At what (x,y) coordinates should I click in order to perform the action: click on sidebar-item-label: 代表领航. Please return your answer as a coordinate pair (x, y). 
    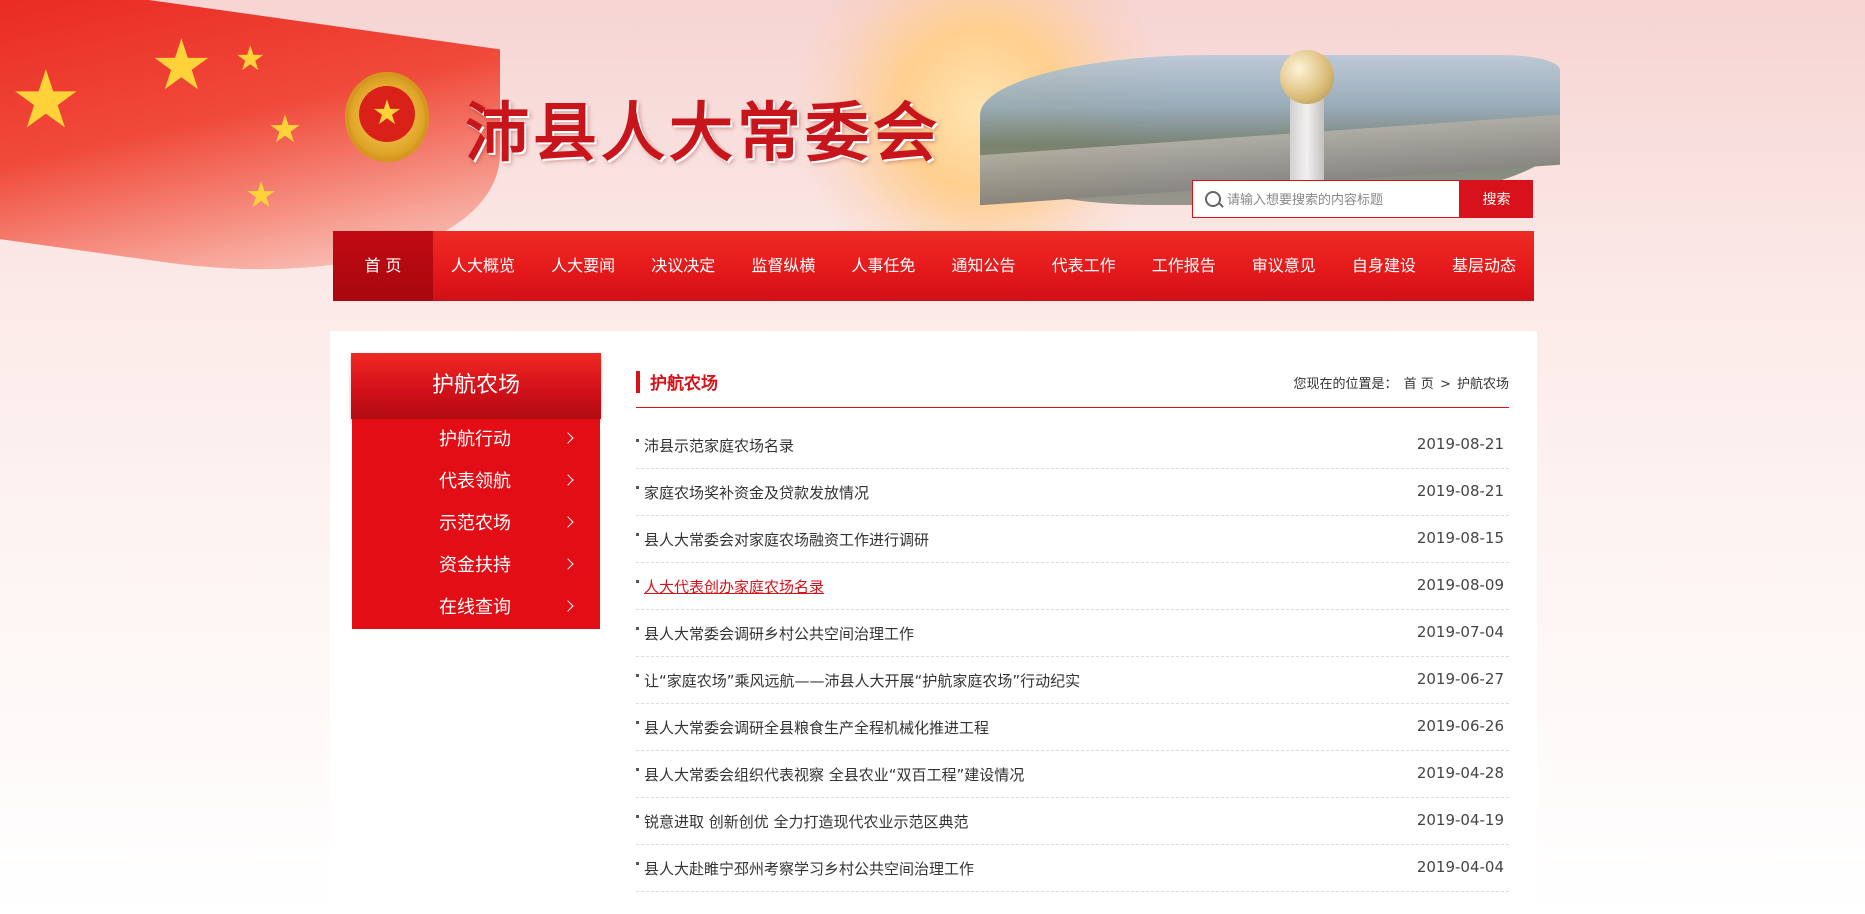
    Looking at the image, I should click on (475, 481).